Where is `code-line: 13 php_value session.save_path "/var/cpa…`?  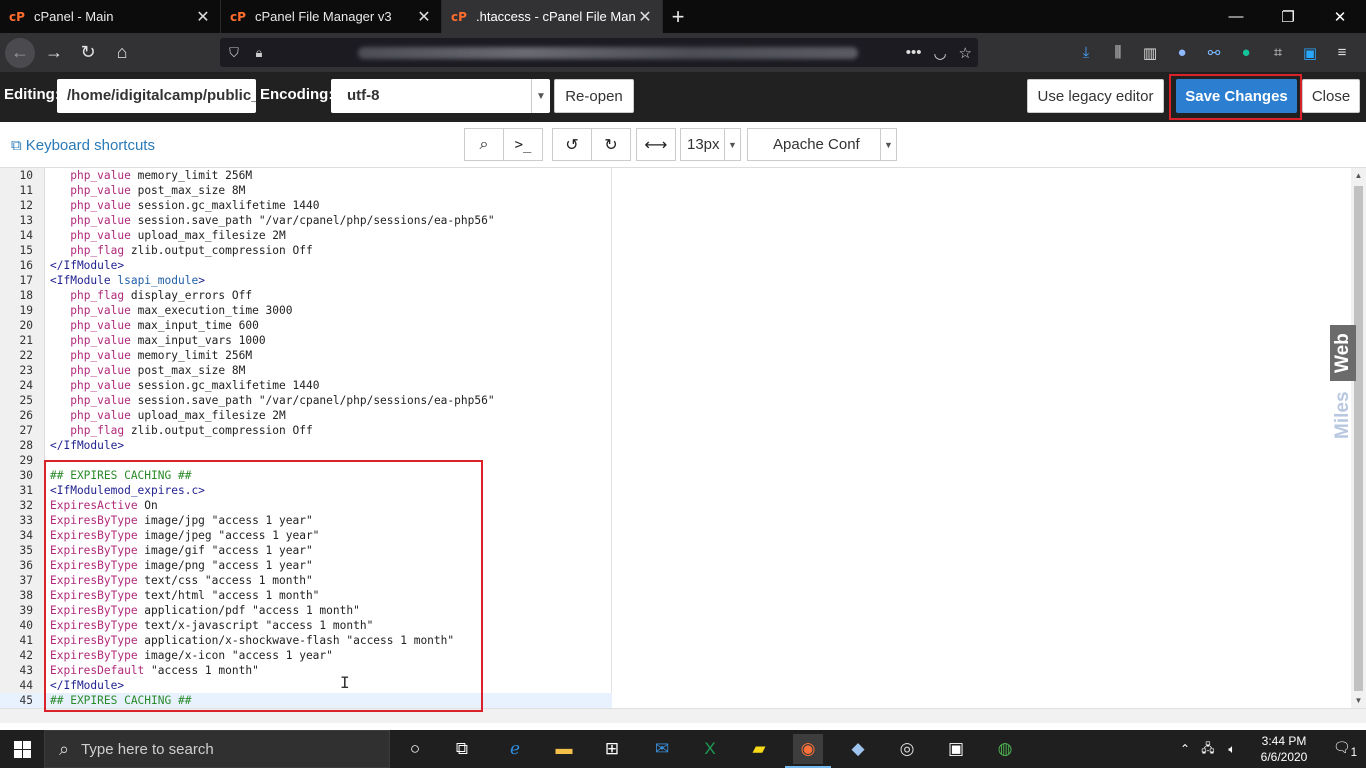
code-line: 13 php_value session.save_path "/var/cpa… is located at coordinates (306, 220).